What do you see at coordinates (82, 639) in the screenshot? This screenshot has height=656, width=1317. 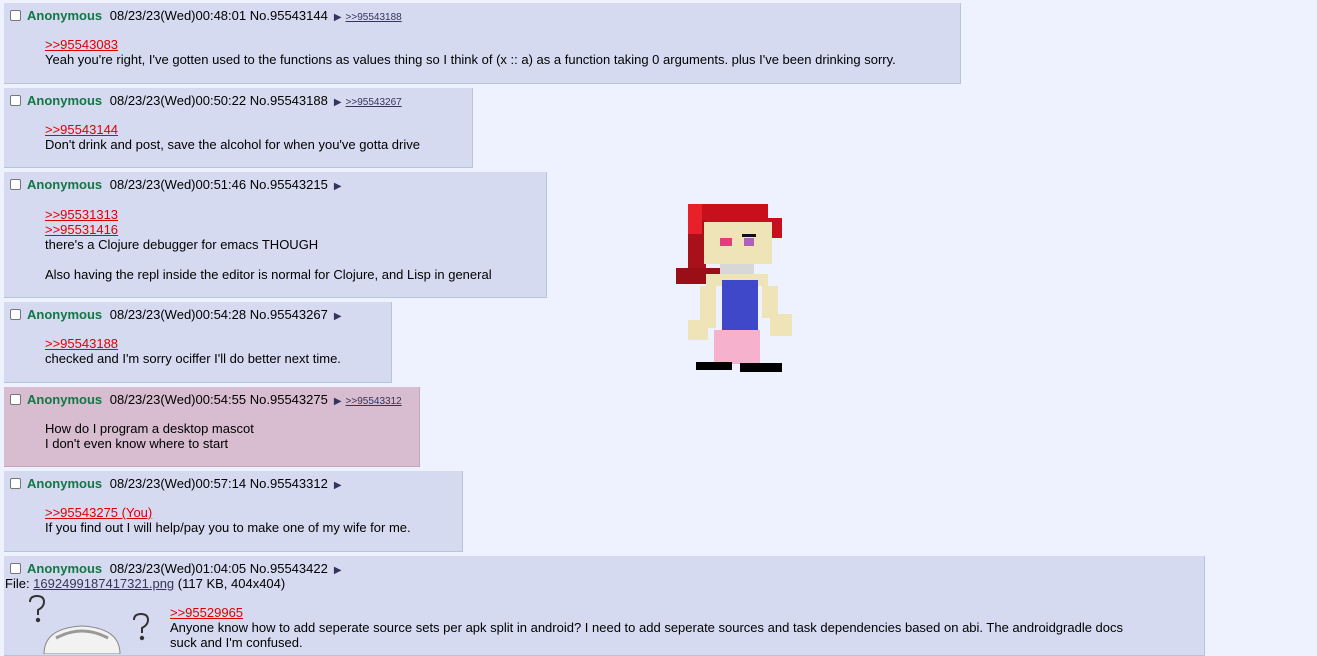 I see `character-head` at bounding box center [82, 639].